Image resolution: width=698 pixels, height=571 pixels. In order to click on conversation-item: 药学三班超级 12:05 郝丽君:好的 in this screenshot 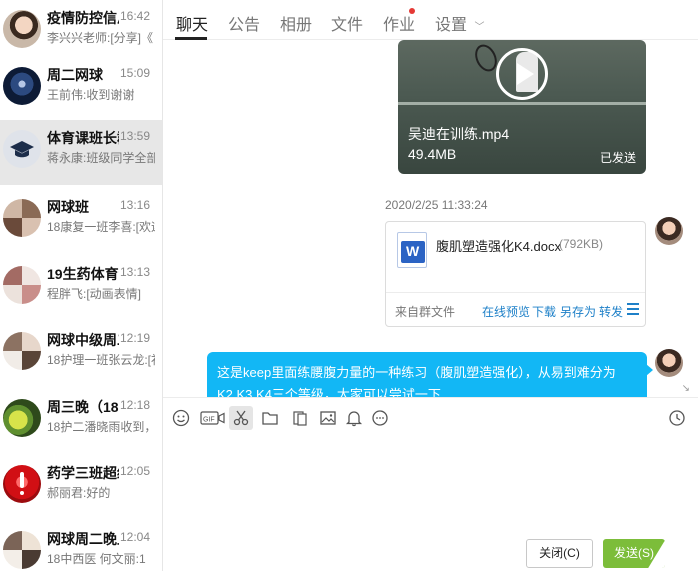, I will do `click(81, 487)`.